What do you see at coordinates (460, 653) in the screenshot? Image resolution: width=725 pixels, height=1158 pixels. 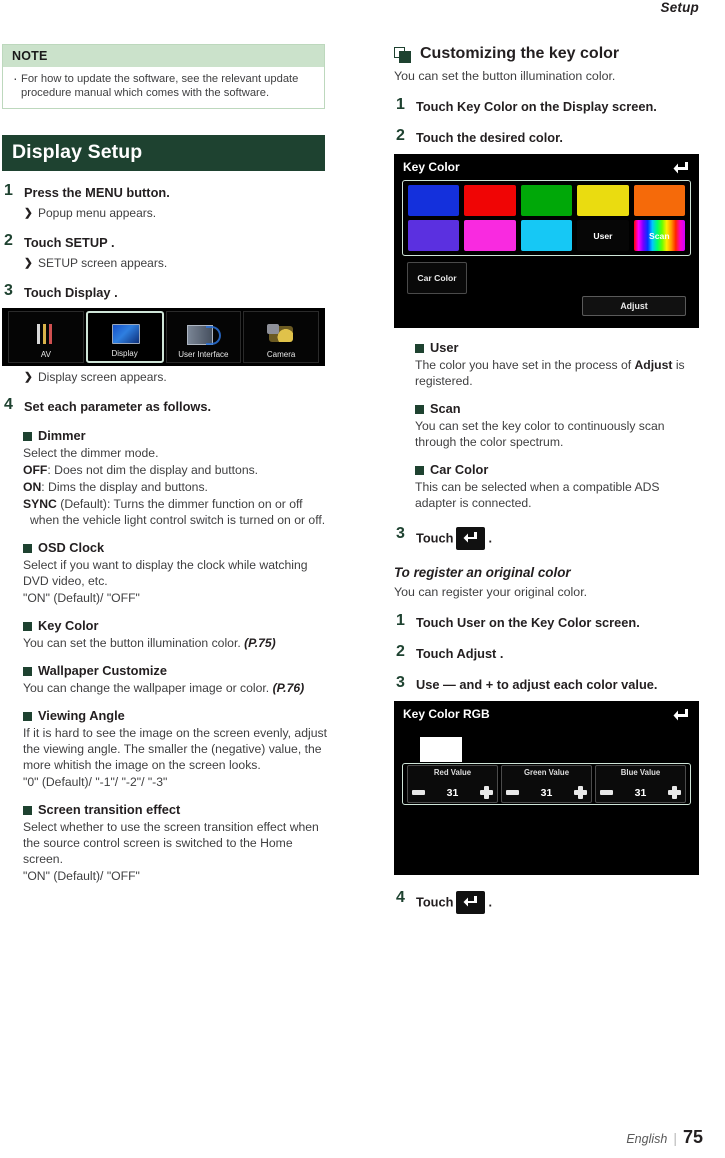 I see `step-text: Touch Adjust .` at bounding box center [460, 653].